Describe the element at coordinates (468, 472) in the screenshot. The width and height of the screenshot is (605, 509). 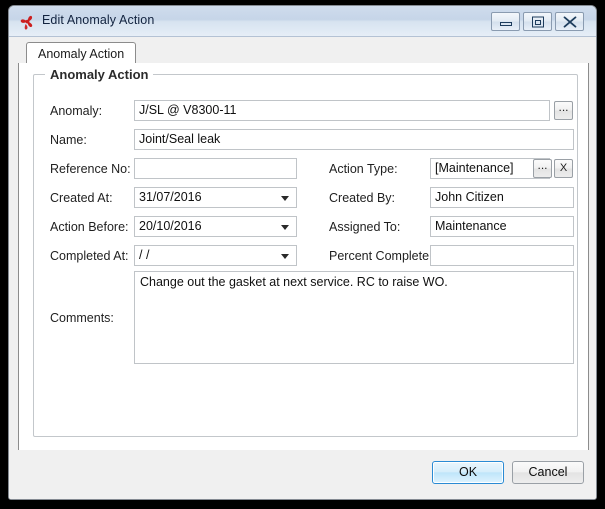
I see `ok-button: OK` at that location.